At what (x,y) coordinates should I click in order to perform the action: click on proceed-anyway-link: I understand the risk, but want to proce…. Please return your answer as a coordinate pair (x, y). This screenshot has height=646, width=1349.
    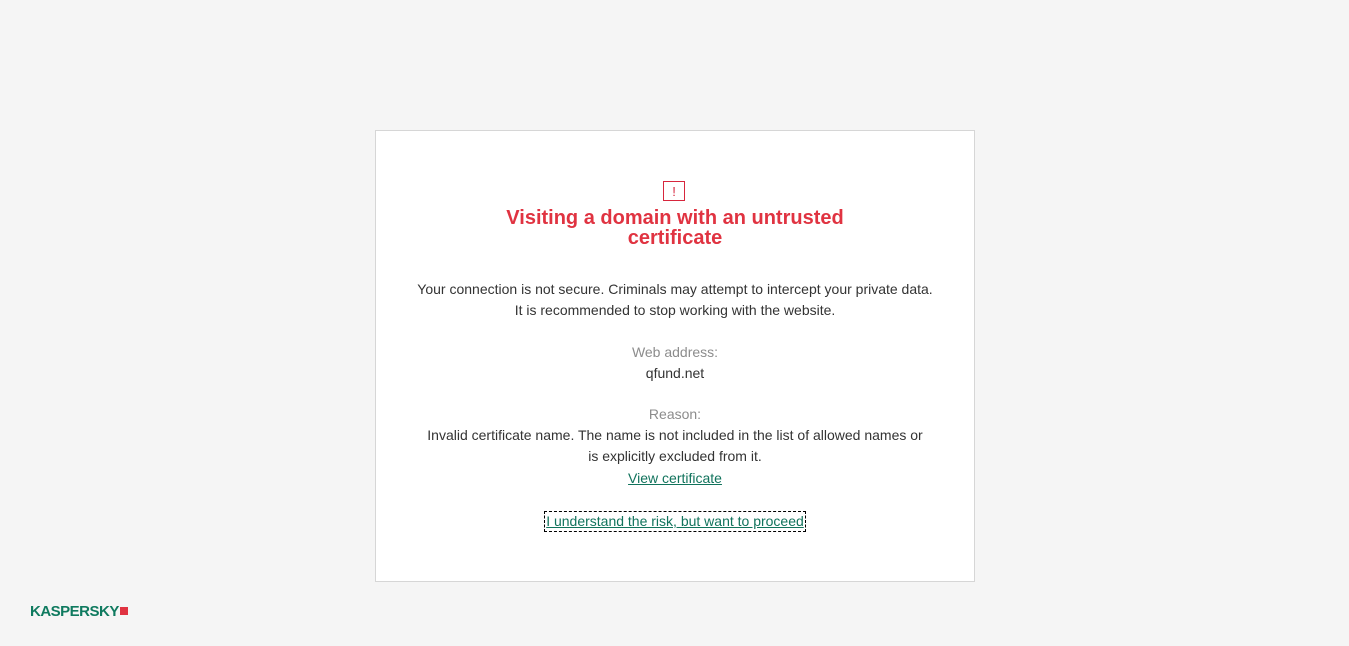
    Looking at the image, I should click on (675, 521).